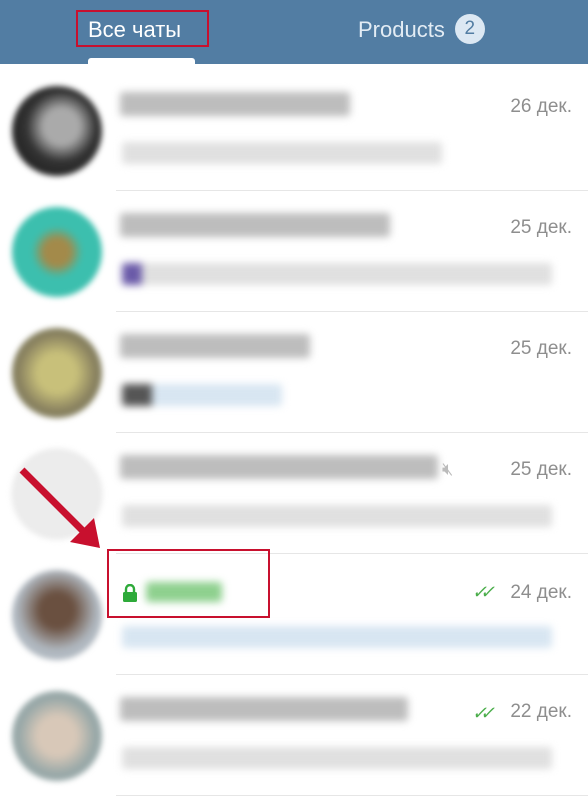  What do you see at coordinates (294, 32) in the screenshot?
I see `top-bar: Все чаты Products 2` at bounding box center [294, 32].